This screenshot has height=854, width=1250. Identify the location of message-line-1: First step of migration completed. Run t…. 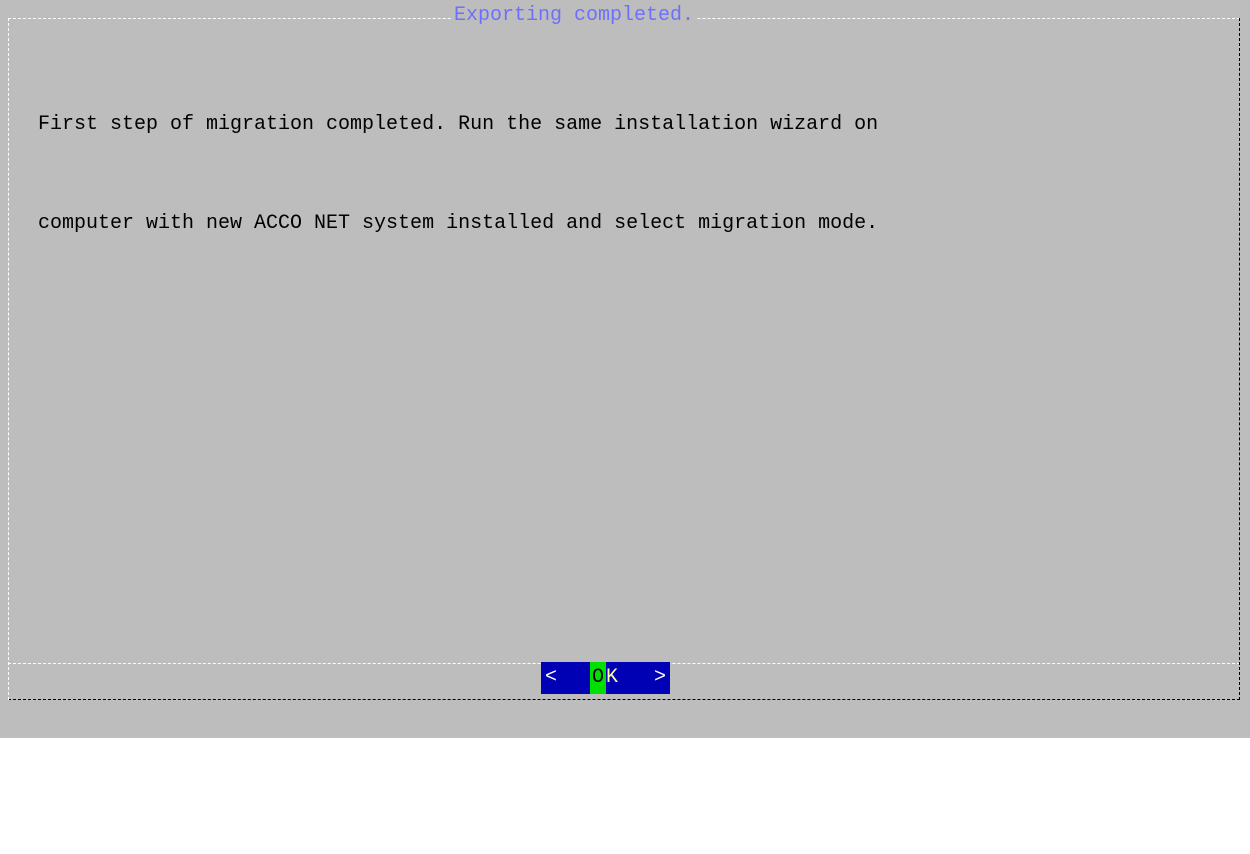
(458, 124).